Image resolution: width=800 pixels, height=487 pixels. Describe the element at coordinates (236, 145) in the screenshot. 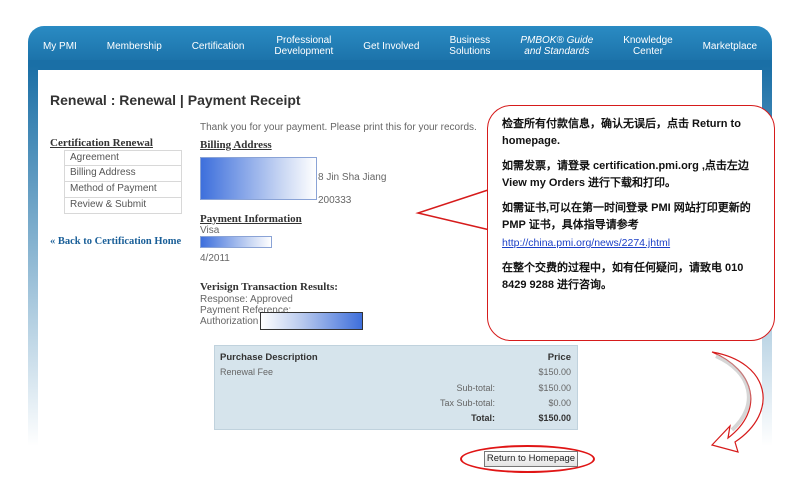

I see `billing-address-heading: Billing Address` at that location.